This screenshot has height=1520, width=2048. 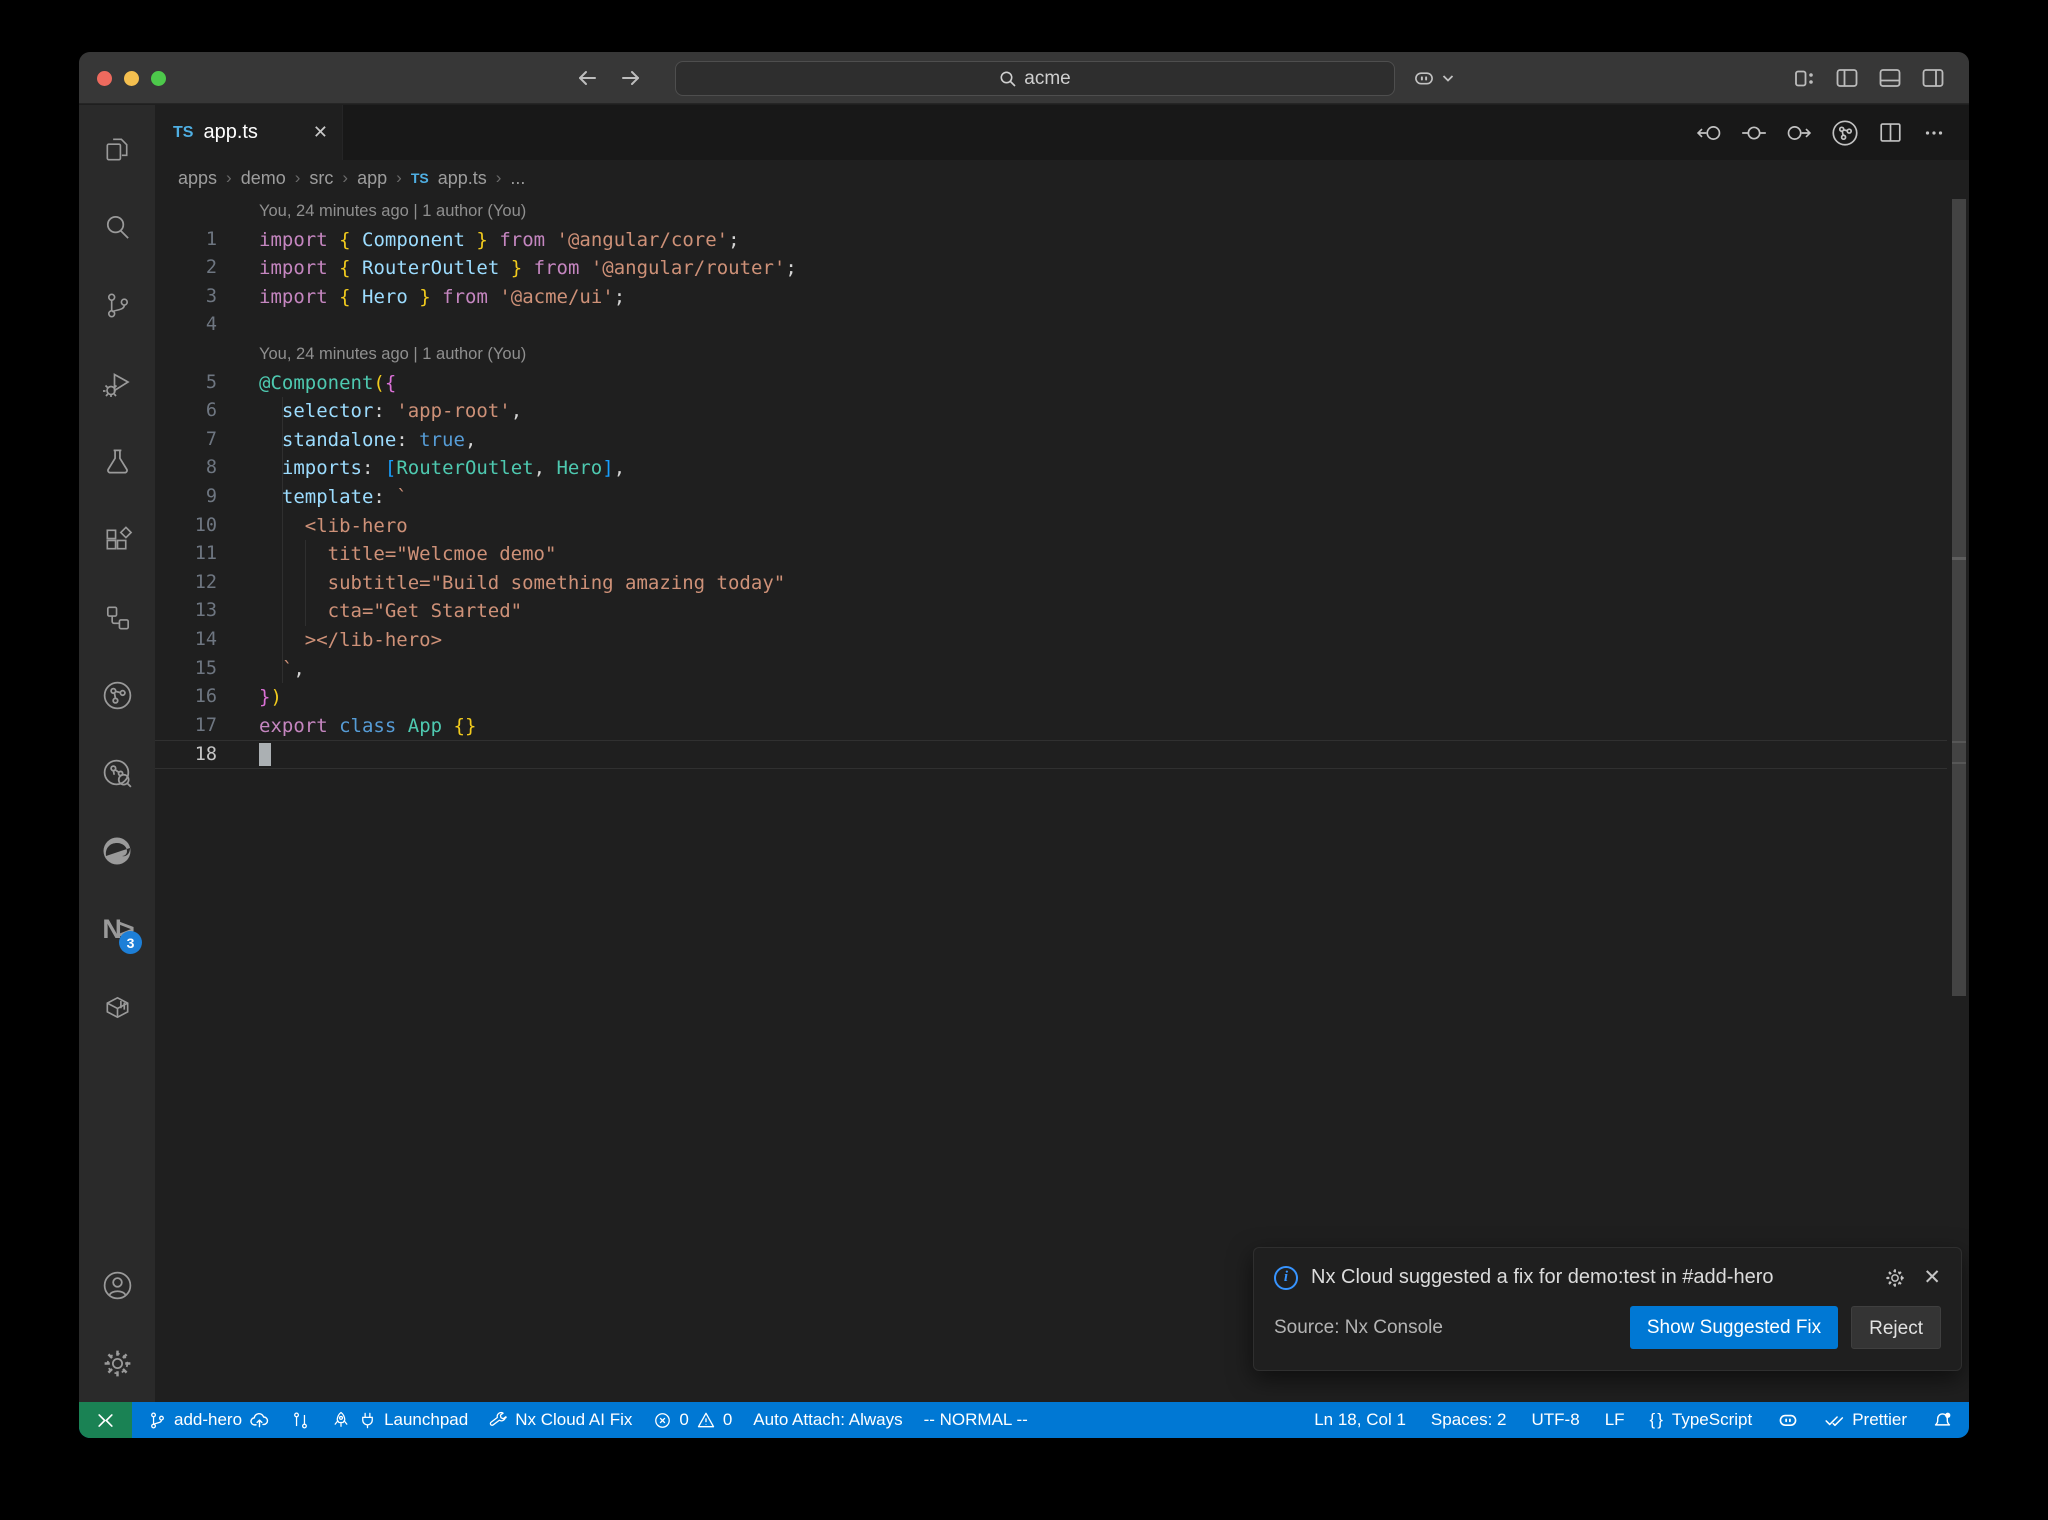 What do you see at coordinates (1615, 1420) in the screenshot?
I see `eol-status: LF` at bounding box center [1615, 1420].